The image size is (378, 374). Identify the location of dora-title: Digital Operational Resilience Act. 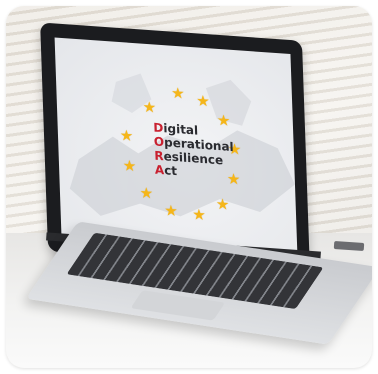
(194, 151).